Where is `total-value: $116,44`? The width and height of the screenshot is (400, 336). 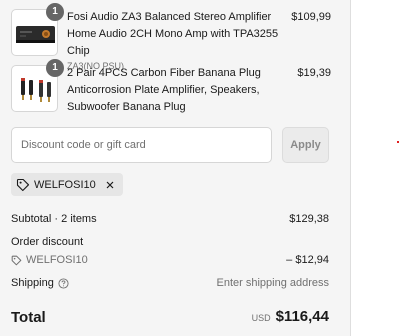 total-value: $116,44 is located at coordinates (302, 316).